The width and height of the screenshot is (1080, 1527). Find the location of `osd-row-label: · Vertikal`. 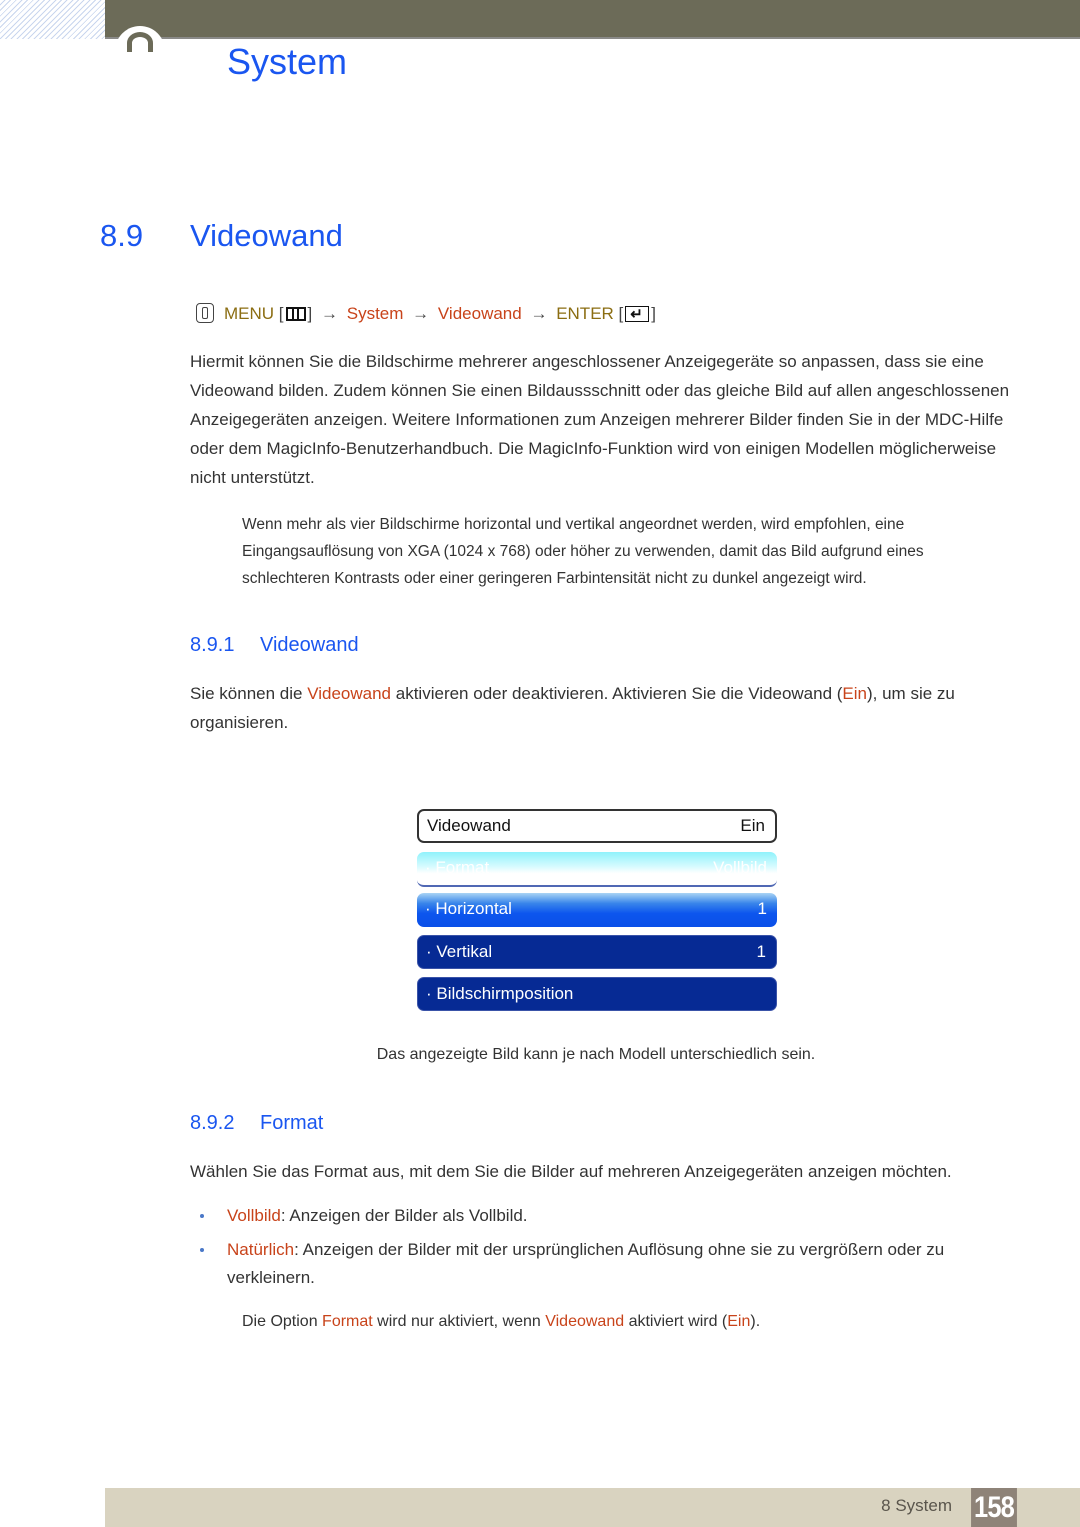

osd-row-label: · Vertikal is located at coordinates (459, 951).